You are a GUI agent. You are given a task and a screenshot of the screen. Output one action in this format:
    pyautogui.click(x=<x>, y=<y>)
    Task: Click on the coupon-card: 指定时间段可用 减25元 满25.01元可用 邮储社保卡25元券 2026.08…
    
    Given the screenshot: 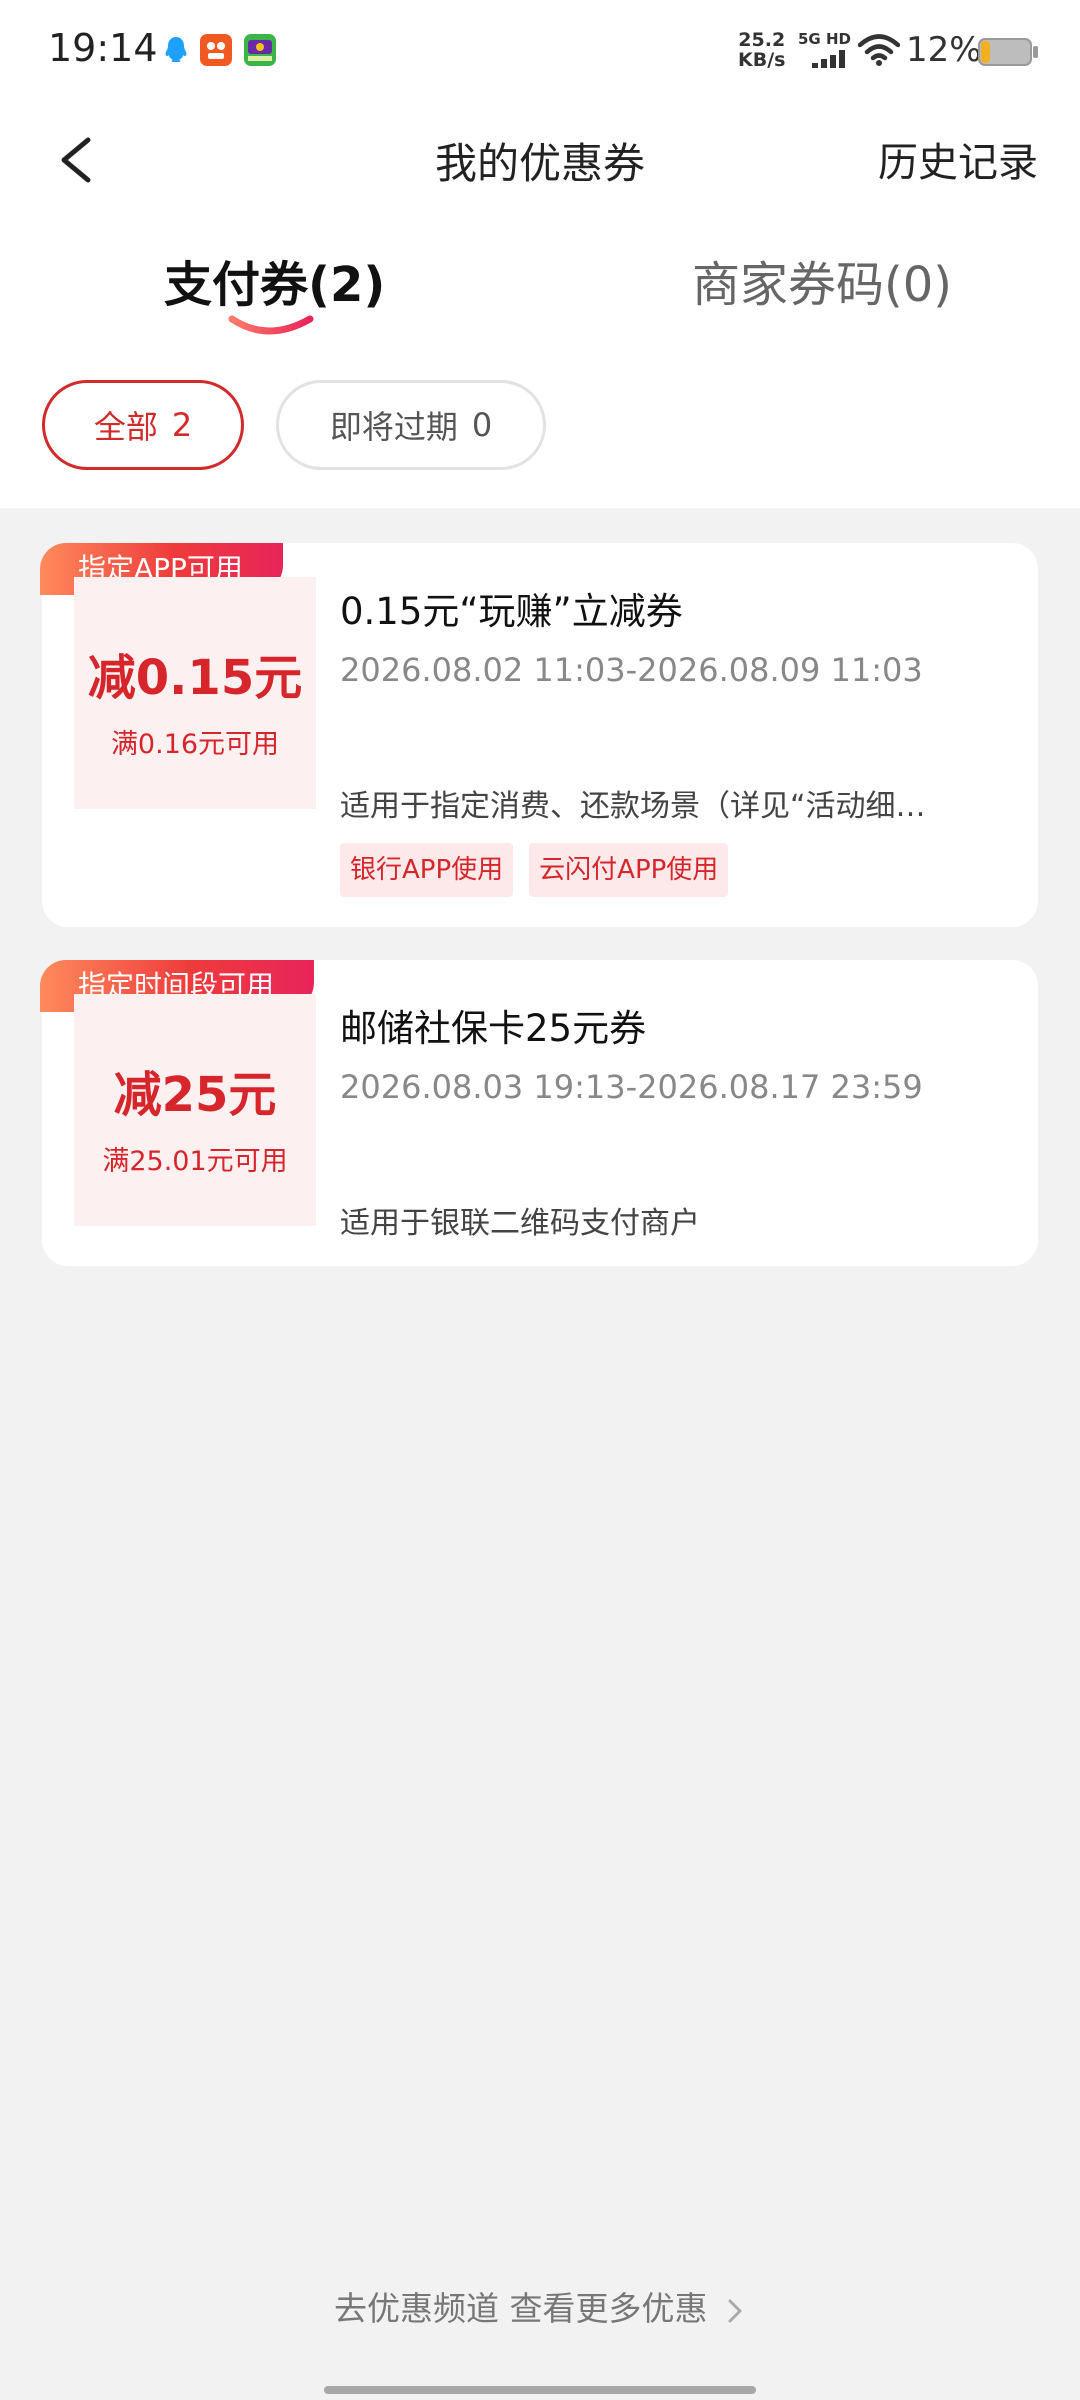 What is the action you would take?
    pyautogui.click(x=539, y=1113)
    